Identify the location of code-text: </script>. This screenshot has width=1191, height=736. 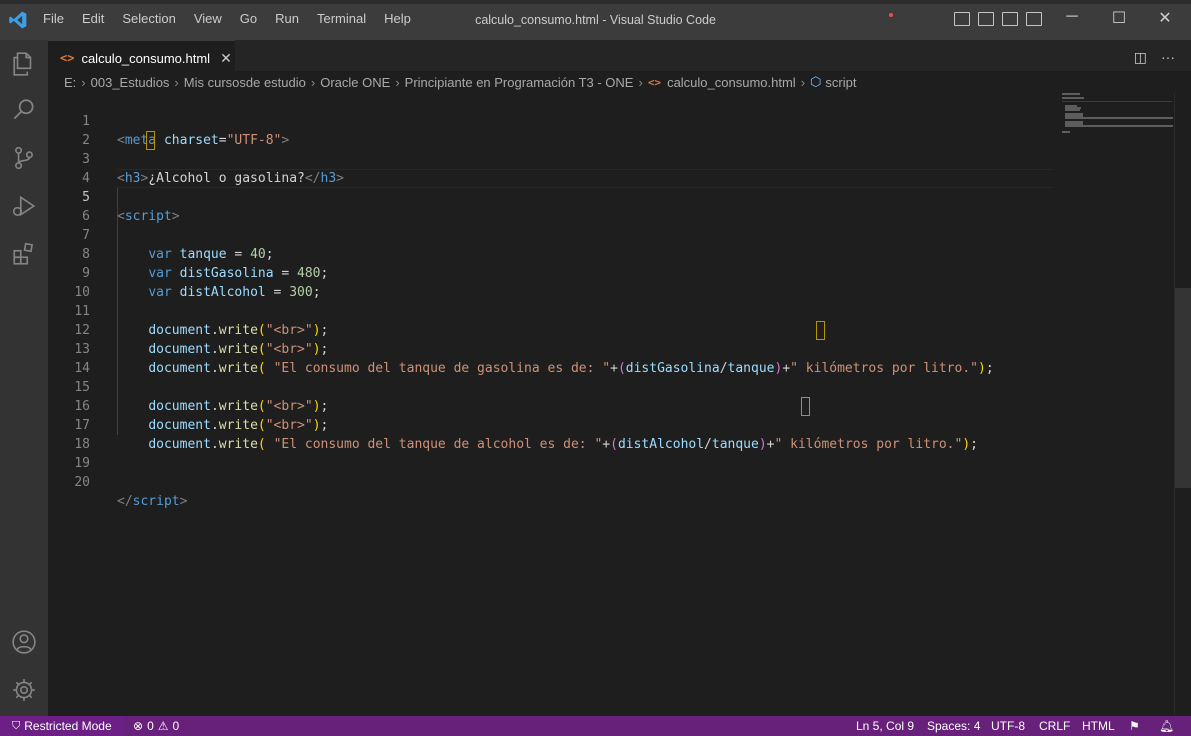
(152, 501).